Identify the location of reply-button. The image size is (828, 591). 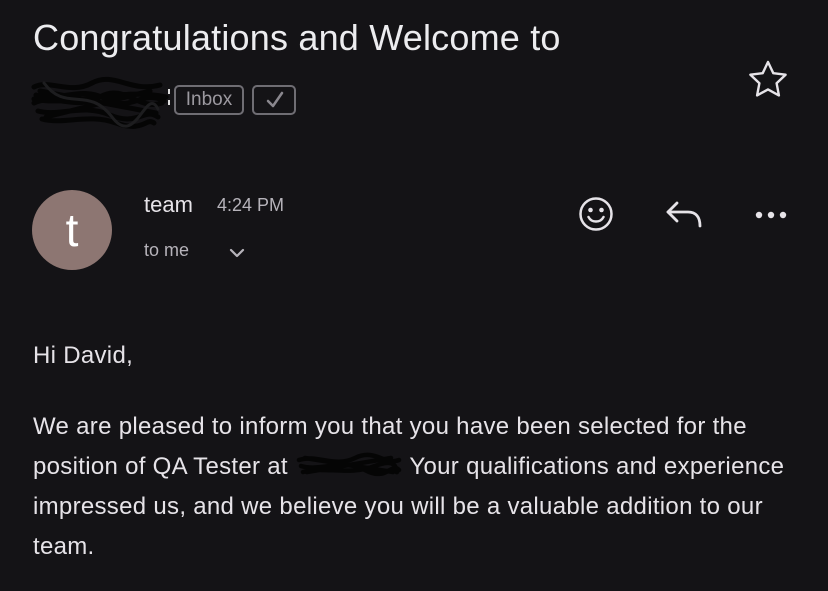
(684, 217).